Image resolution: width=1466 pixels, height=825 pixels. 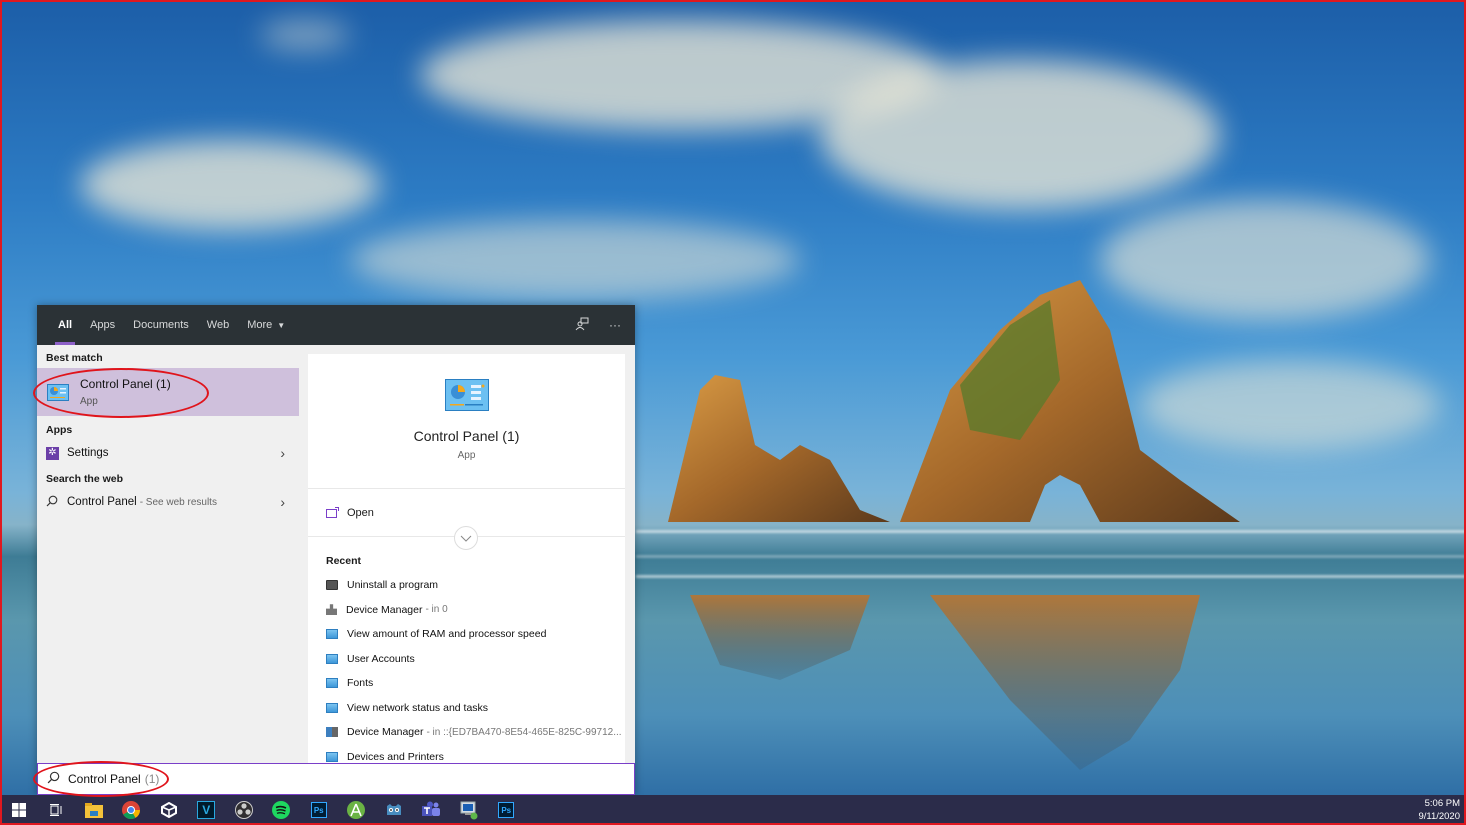 I want to click on tab-label: Documents, so click(x=161, y=325).